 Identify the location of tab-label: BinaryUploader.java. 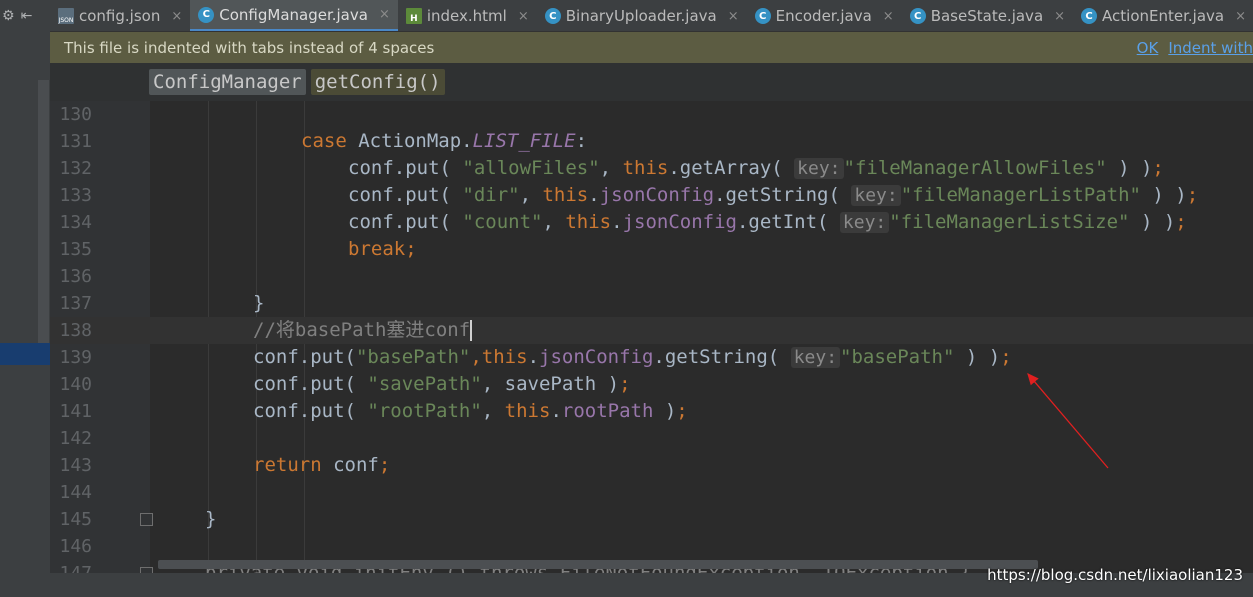
(641, 16).